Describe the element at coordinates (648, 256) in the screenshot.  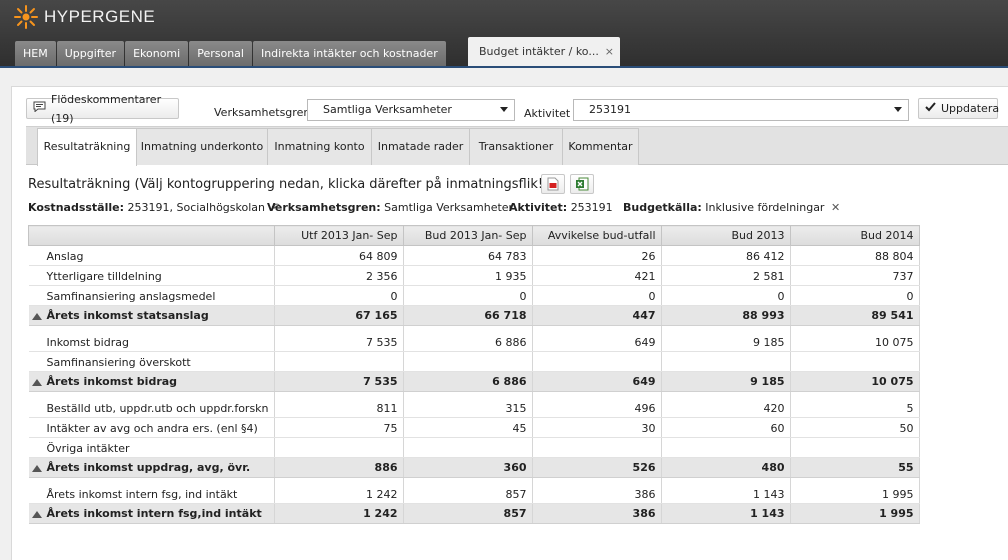
I see `cell-value: 26` at that location.